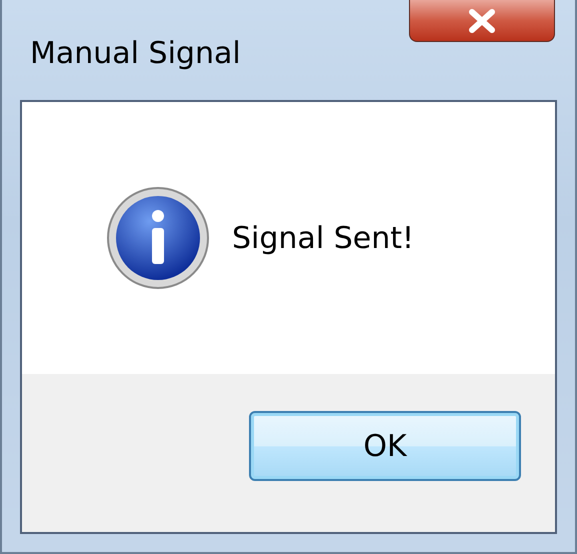 The height and width of the screenshot is (554, 577). I want to click on close-icon, so click(482, 20).